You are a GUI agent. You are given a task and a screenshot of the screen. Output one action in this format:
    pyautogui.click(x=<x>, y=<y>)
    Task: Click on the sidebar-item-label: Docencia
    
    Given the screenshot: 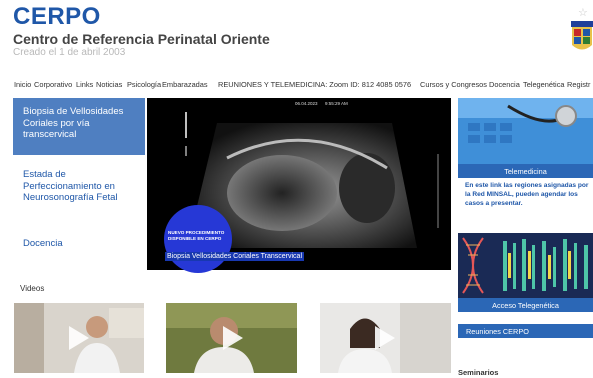 What is the action you would take?
    pyautogui.click(x=43, y=243)
    